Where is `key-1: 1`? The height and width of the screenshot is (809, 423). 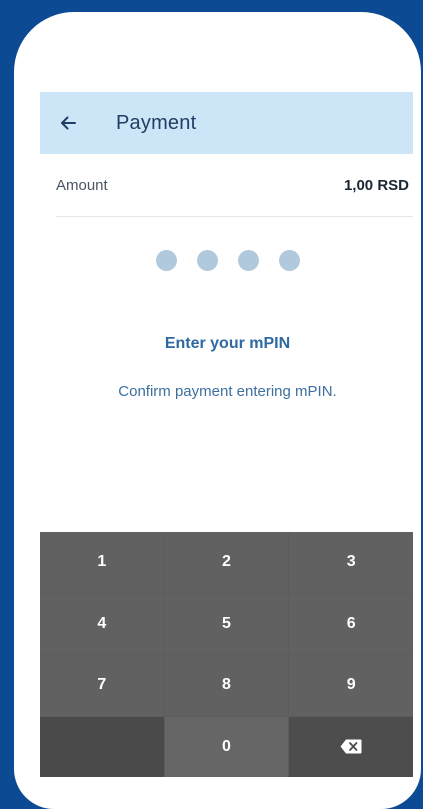
key-1: 1 is located at coordinates (102, 562).